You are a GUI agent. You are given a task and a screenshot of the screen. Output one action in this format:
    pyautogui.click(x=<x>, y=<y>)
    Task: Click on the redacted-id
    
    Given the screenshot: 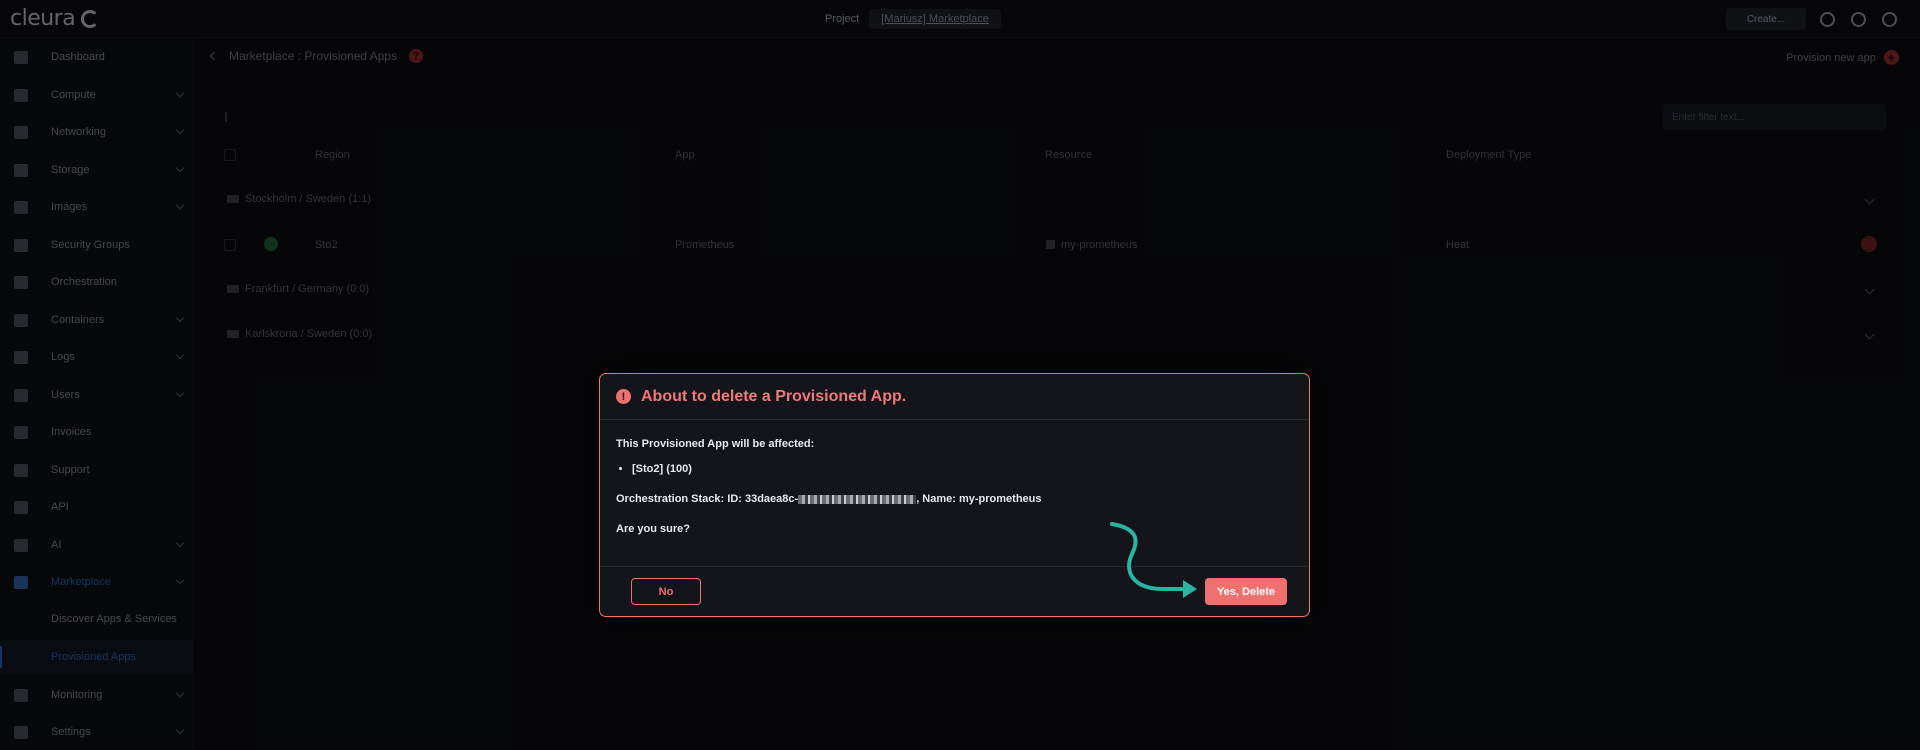 What is the action you would take?
    pyautogui.click(x=857, y=499)
    